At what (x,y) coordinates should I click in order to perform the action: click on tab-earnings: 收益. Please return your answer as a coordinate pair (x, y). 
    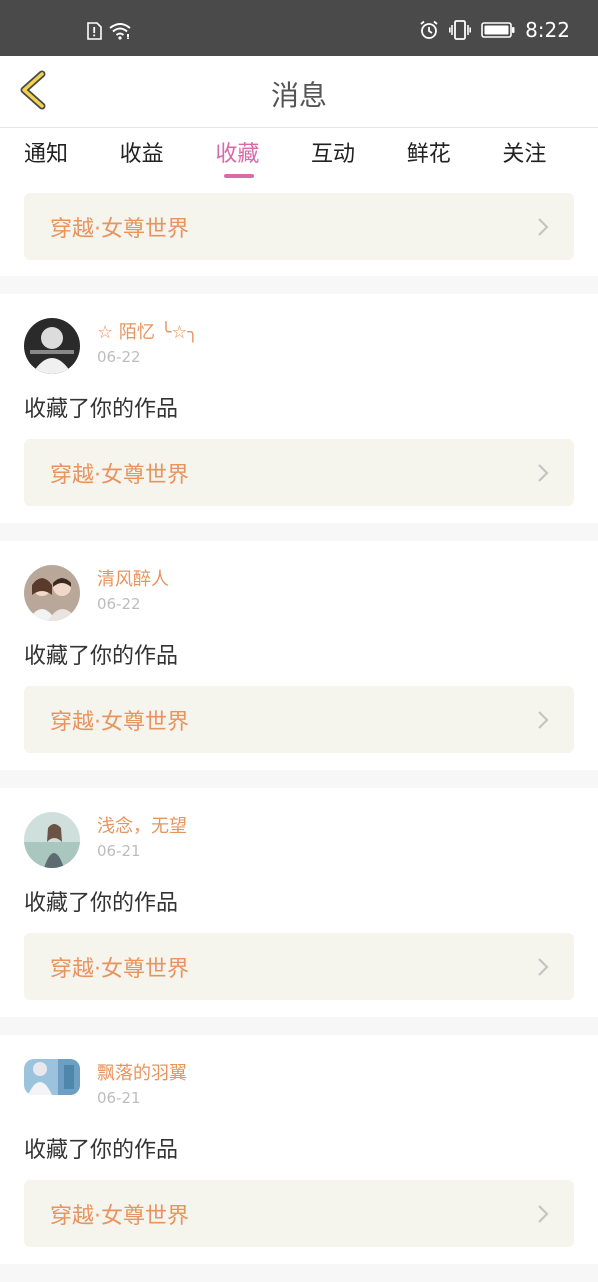
    Looking at the image, I should click on (168, 155).